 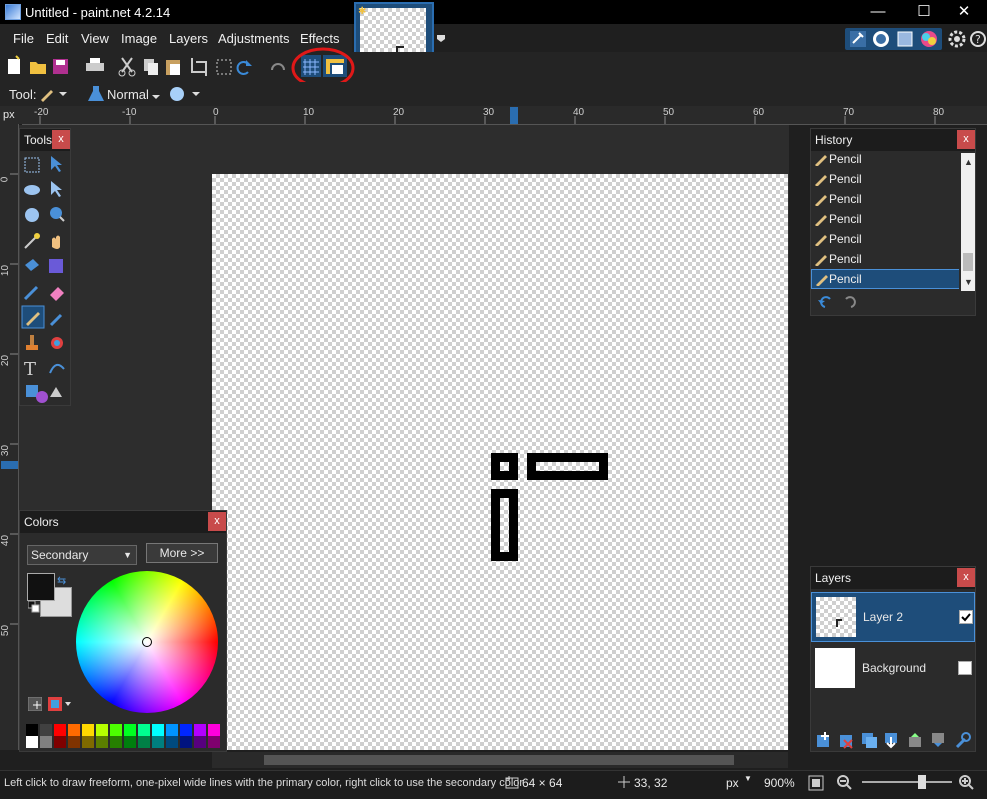 What do you see at coordinates (309, 112) in the screenshot?
I see `h-tick: 10` at bounding box center [309, 112].